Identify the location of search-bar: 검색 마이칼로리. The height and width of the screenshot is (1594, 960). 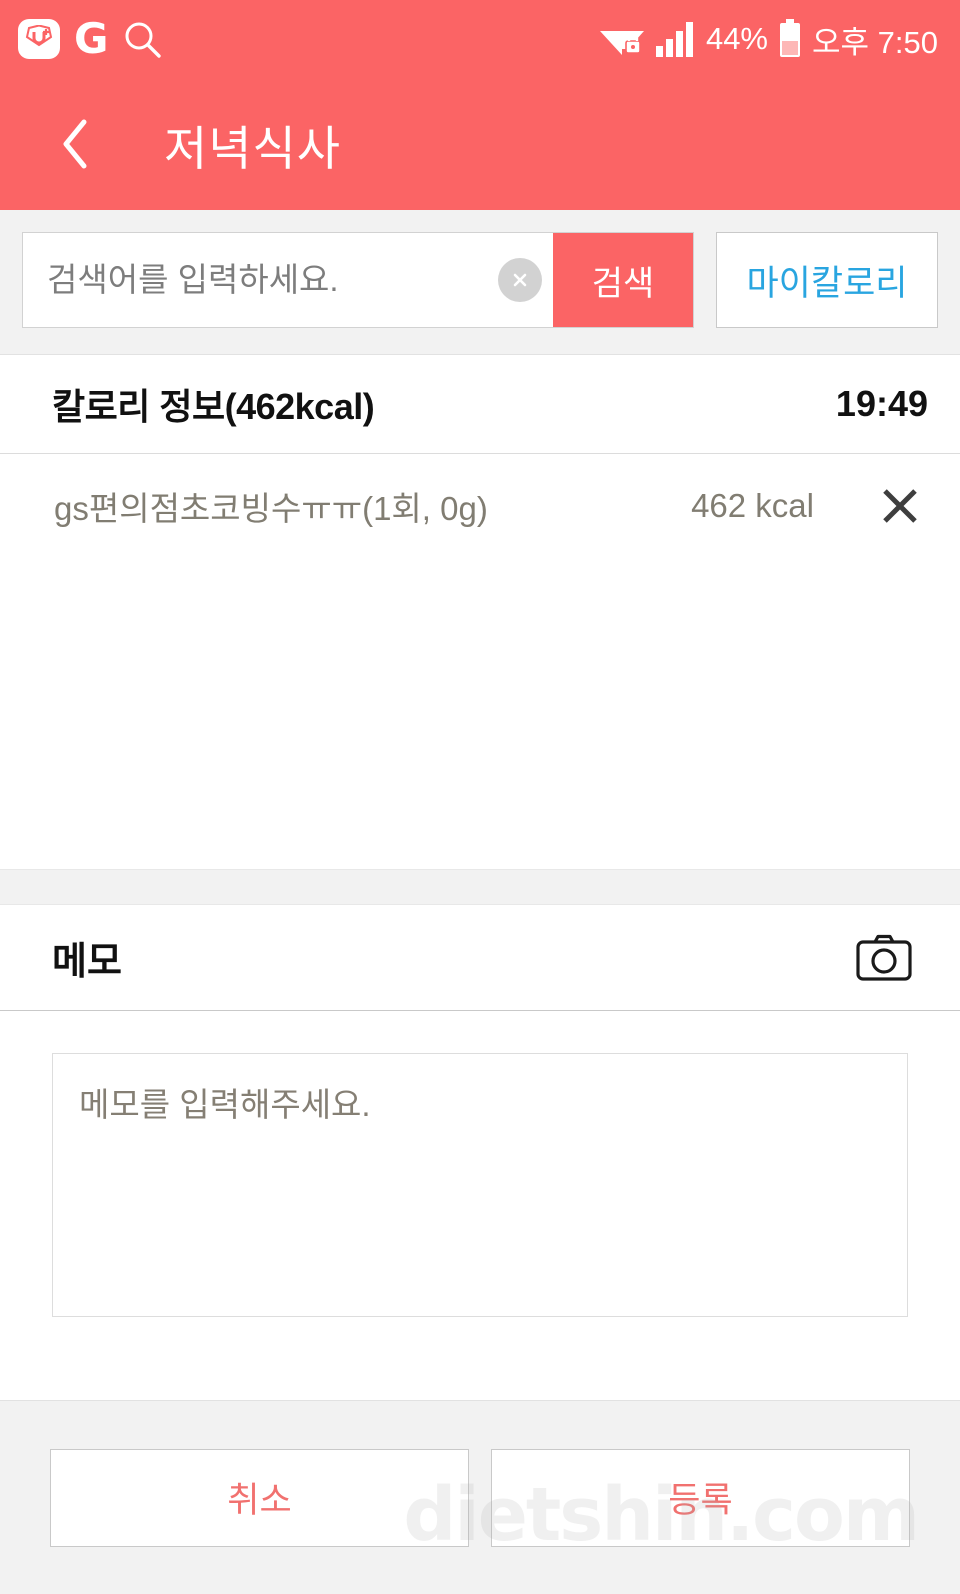
(480, 282).